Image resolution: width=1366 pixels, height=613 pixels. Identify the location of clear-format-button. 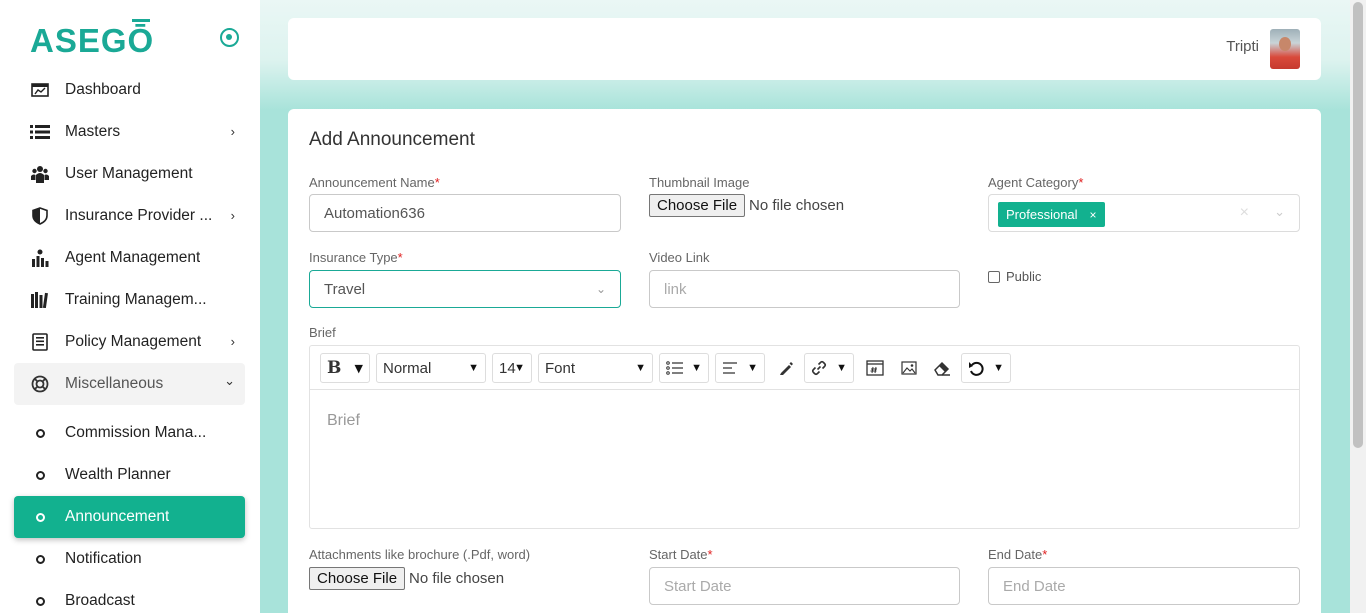
(942, 368).